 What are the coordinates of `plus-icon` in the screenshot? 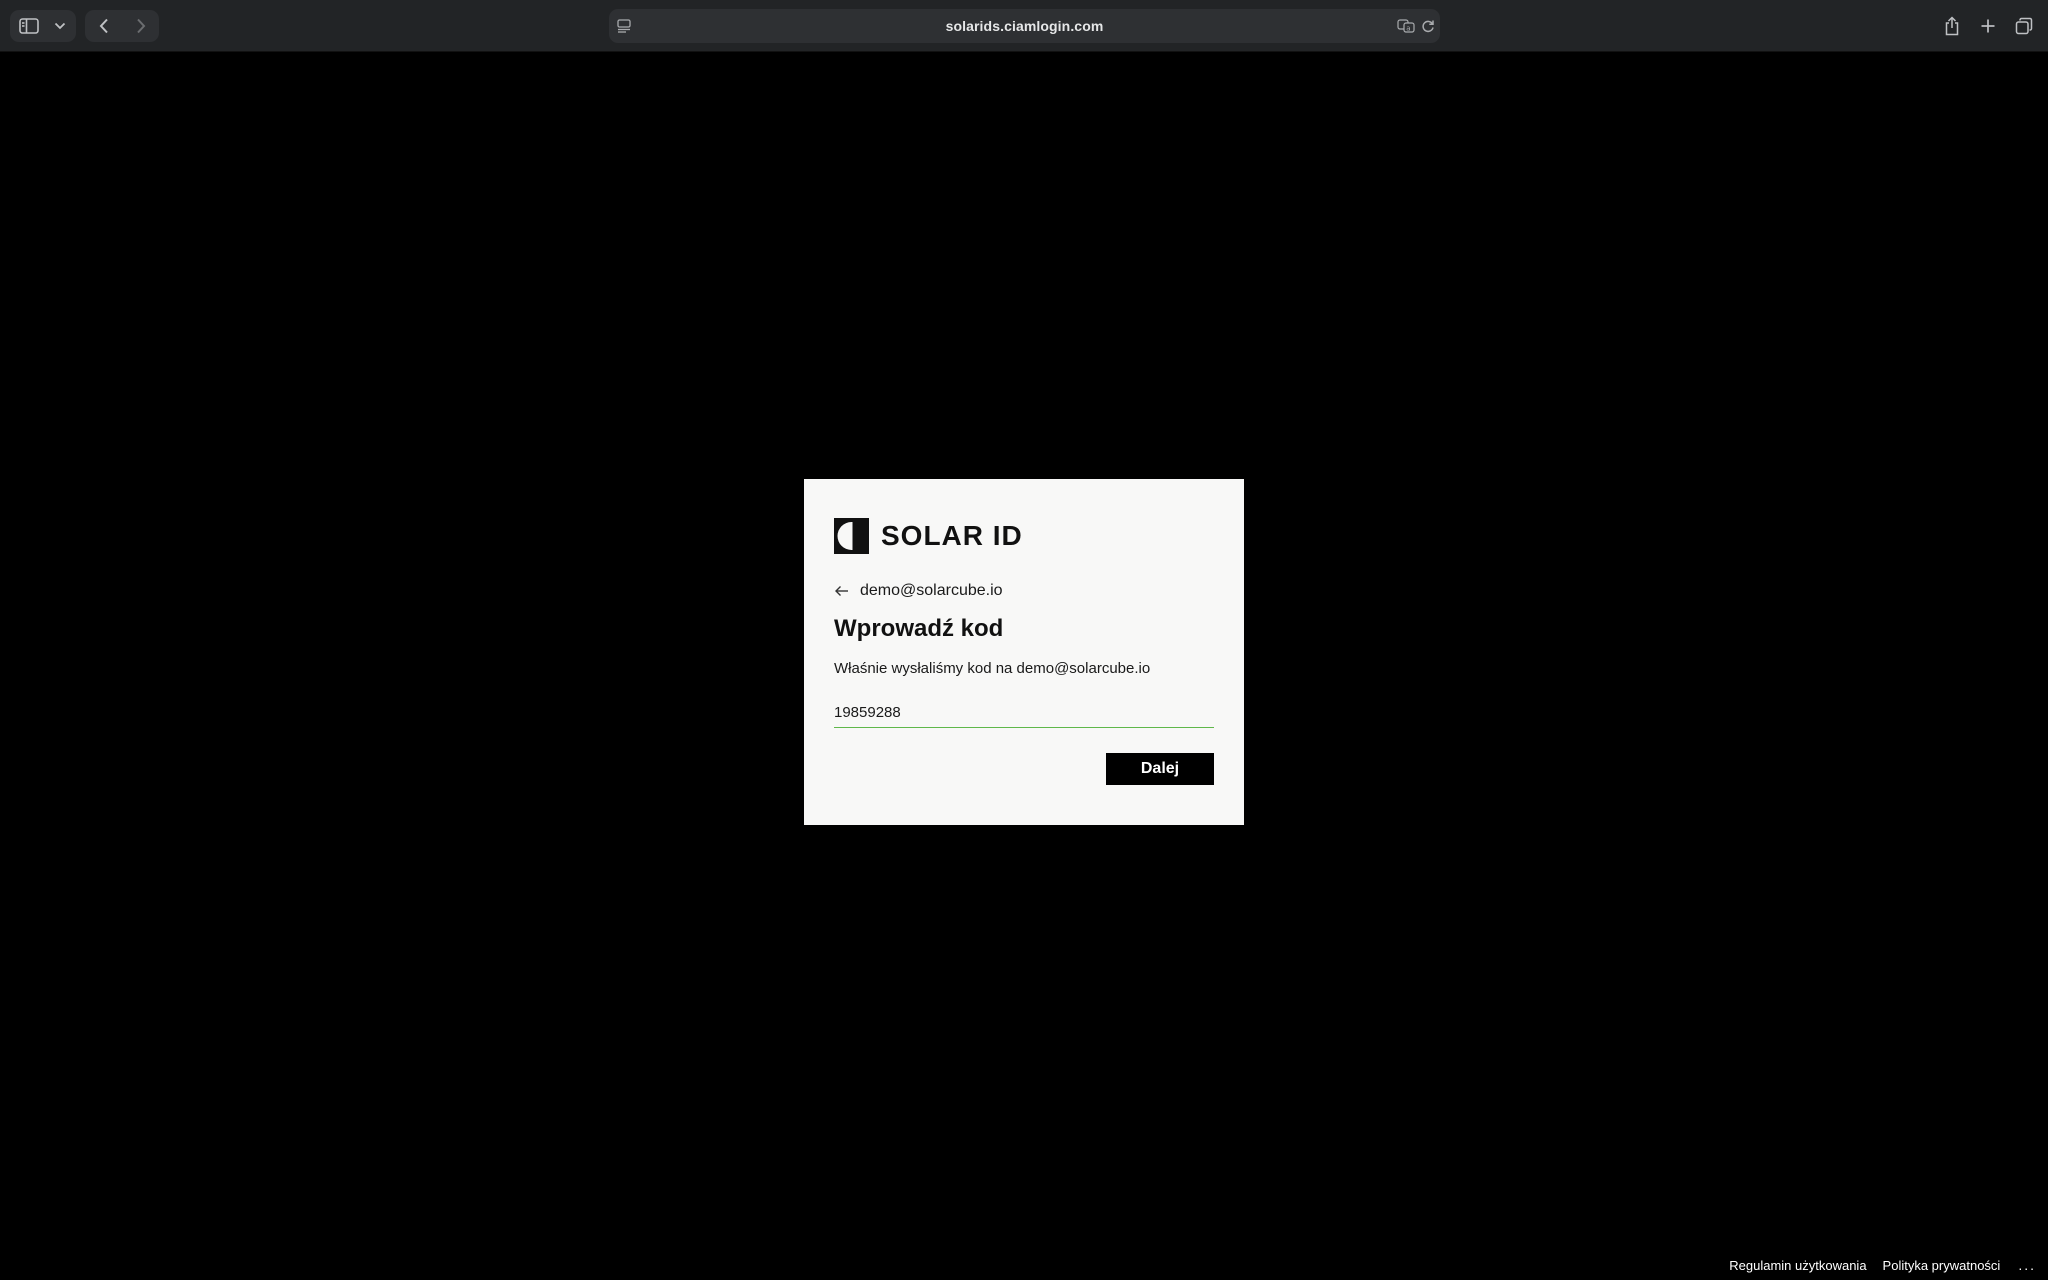 It's located at (1988, 26).